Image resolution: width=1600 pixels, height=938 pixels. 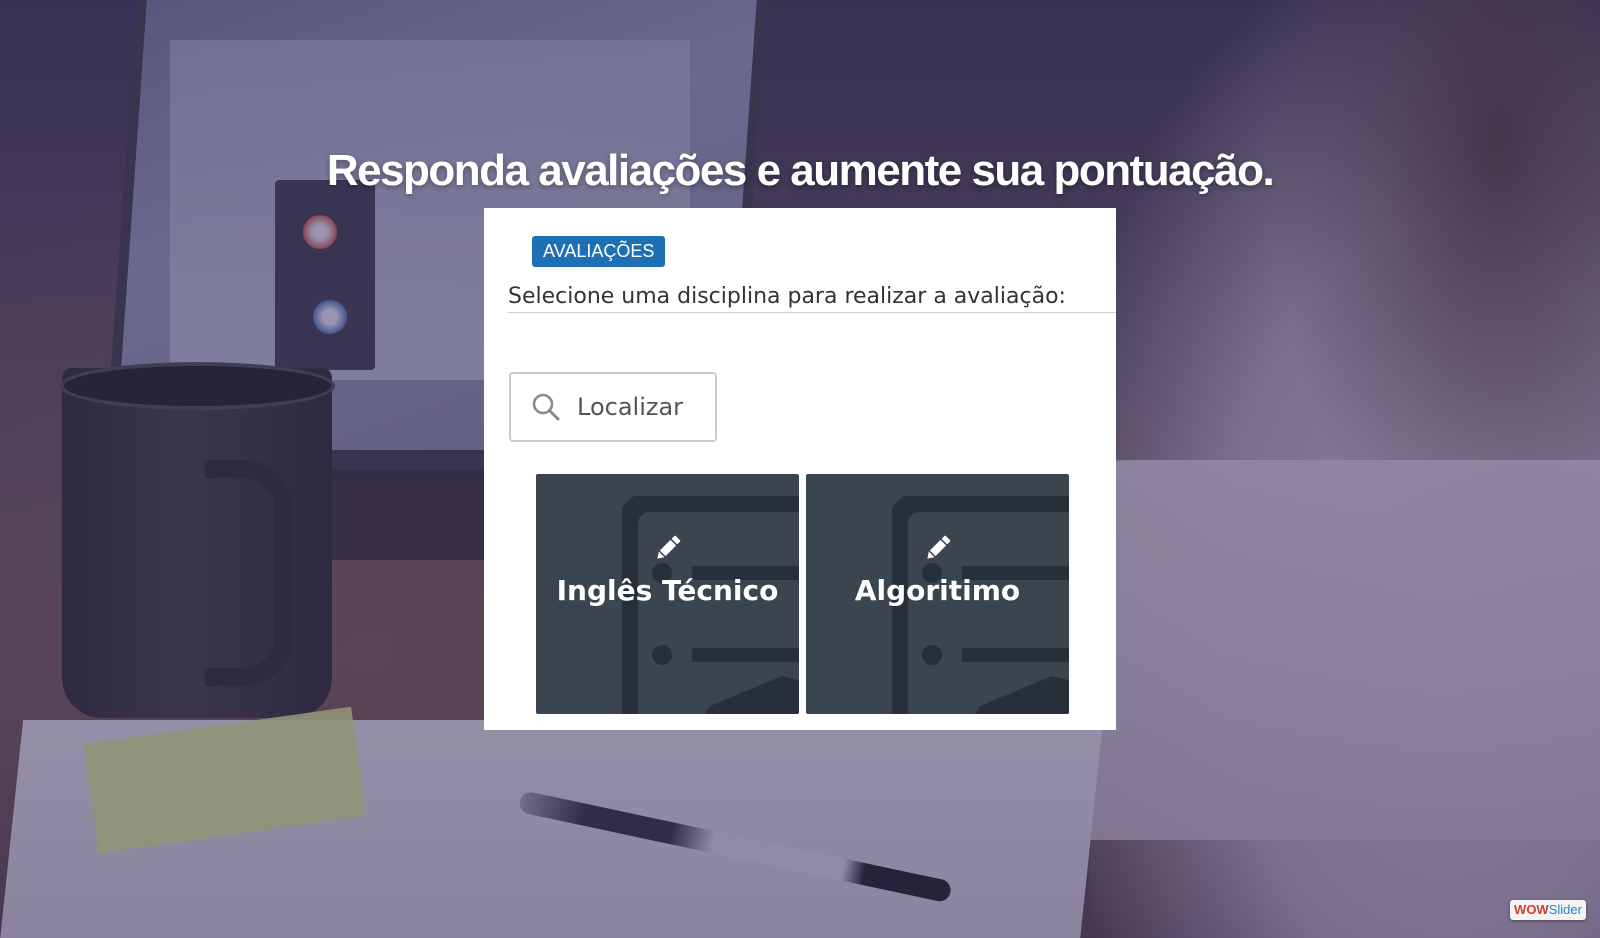 I want to click on subject-label: Algoritimo, so click(x=937, y=590).